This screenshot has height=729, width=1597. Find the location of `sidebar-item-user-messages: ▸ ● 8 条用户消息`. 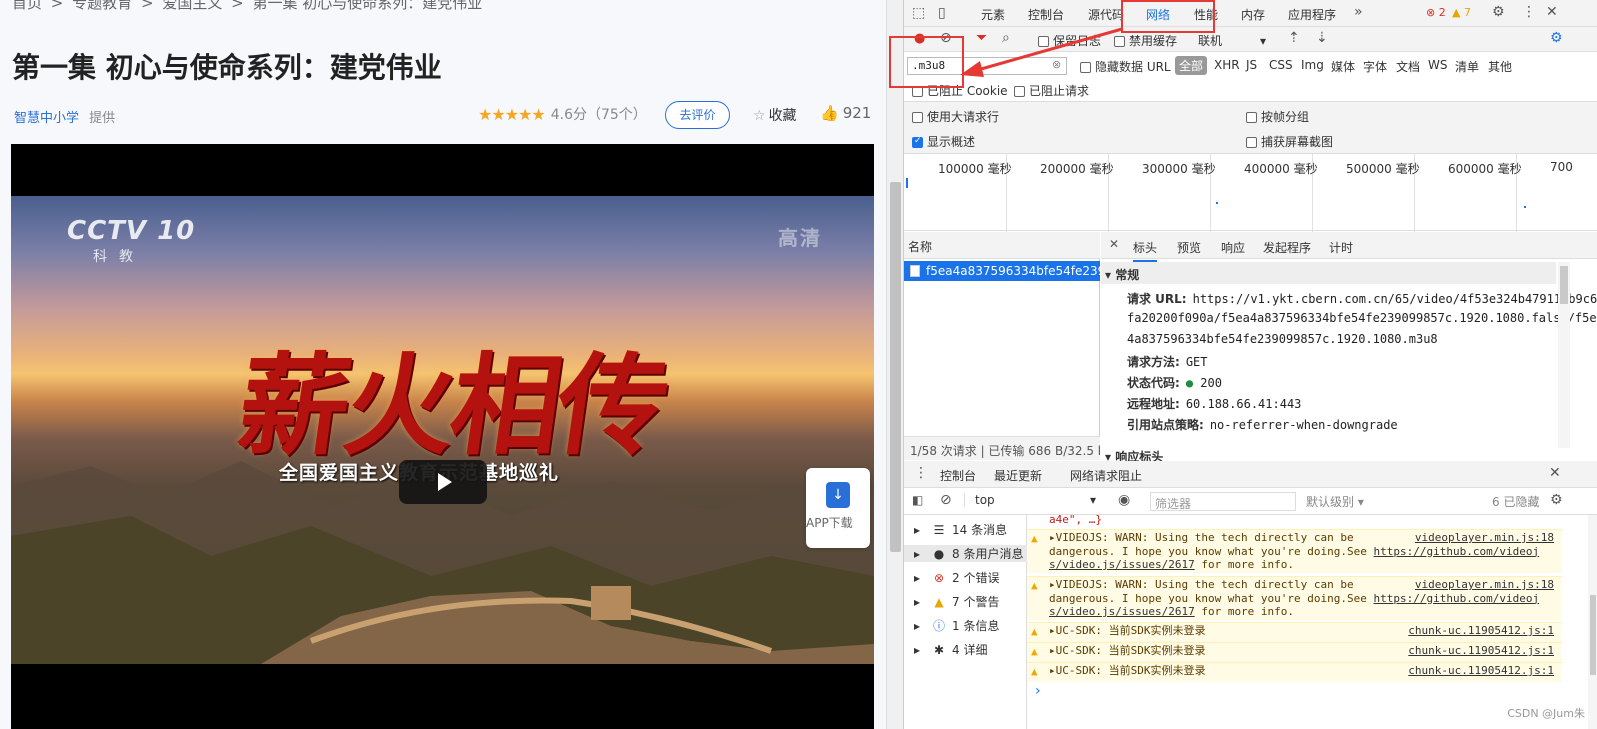

sidebar-item-user-messages: ▸ ● 8 条用户消息 is located at coordinates (965, 553).